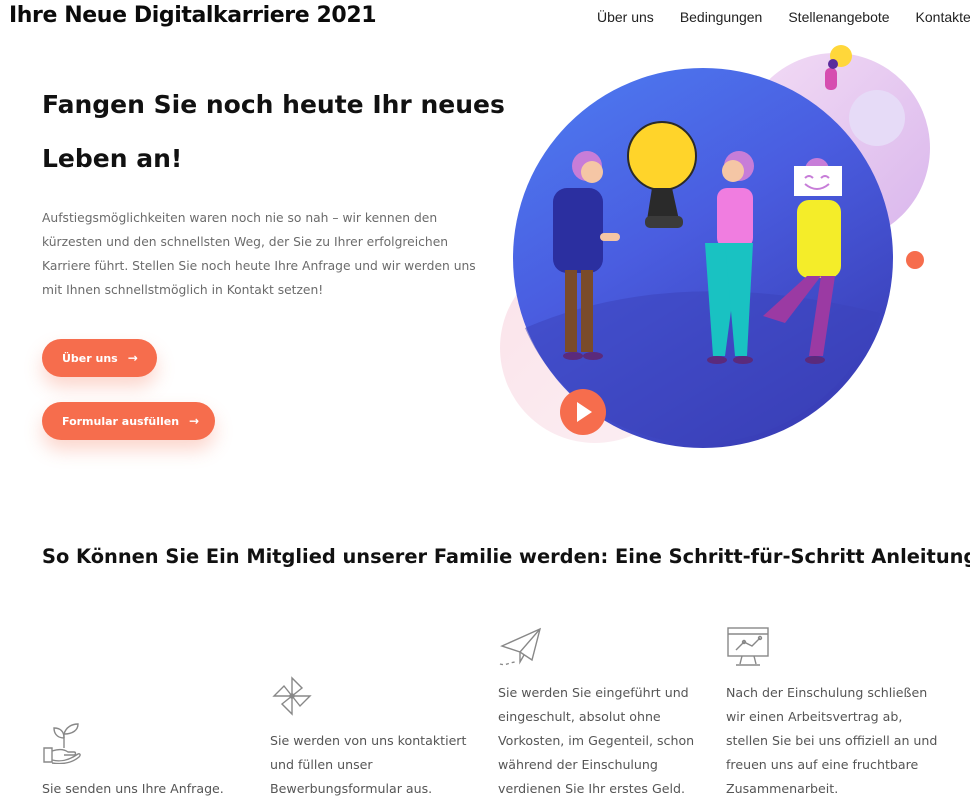 This screenshot has height=798, width=970. I want to click on about-button-label: Über uns, so click(90, 358).